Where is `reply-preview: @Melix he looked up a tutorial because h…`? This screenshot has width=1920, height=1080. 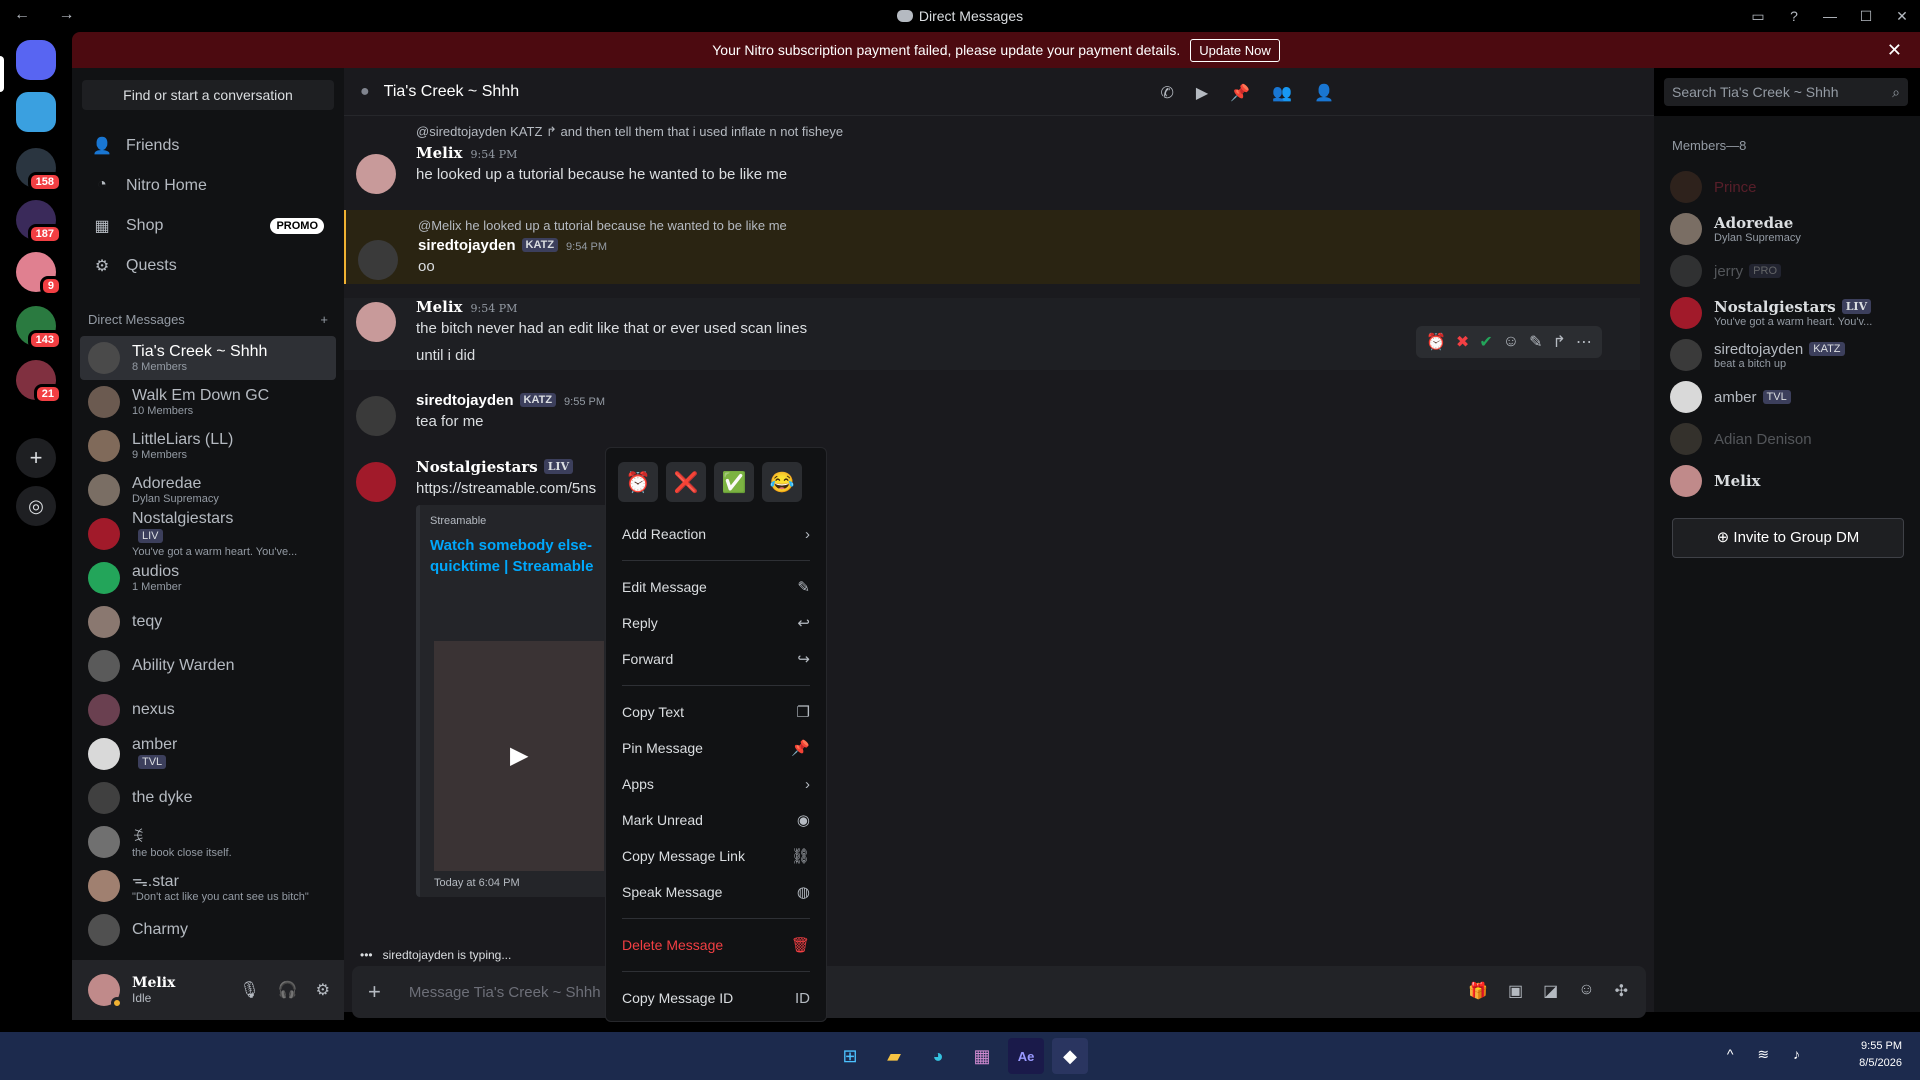 reply-preview: @Melix he looked up a tutorial because h… is located at coordinates (1029, 225).